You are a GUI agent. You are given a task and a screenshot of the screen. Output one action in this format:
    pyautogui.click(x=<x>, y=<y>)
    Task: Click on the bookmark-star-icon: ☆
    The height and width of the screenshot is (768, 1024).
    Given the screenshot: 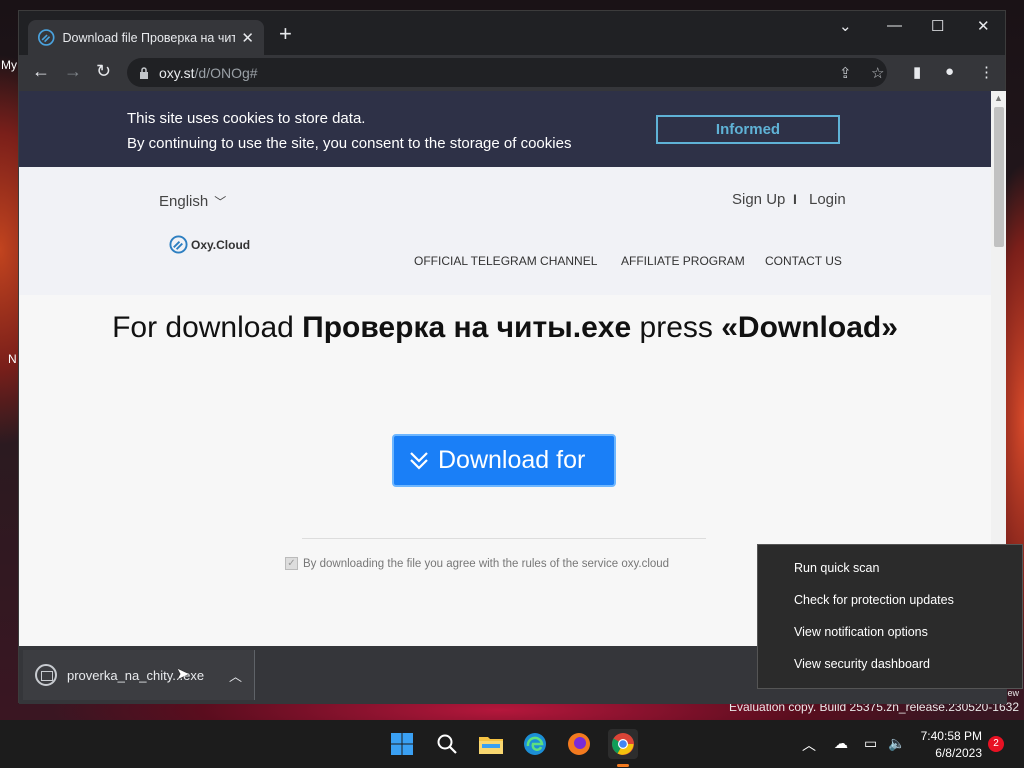 What is the action you would take?
    pyautogui.click(x=877, y=73)
    